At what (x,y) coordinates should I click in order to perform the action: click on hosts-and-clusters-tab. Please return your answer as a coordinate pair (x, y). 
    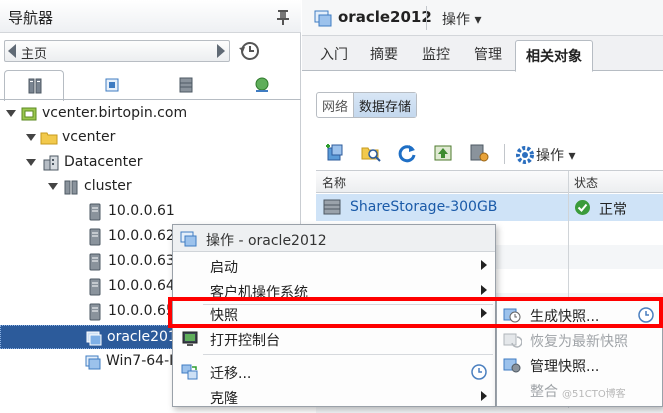
    Looking at the image, I should click on (34, 85).